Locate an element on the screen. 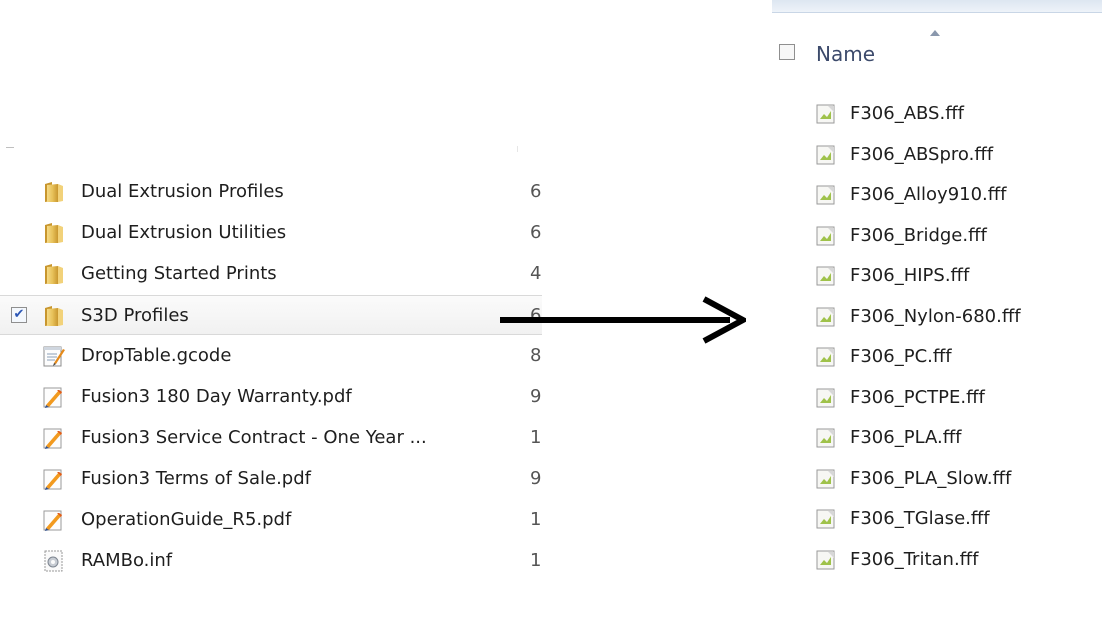  file-row: Fusion3 Terms of Sale.pdf 9 is located at coordinates (271, 479).